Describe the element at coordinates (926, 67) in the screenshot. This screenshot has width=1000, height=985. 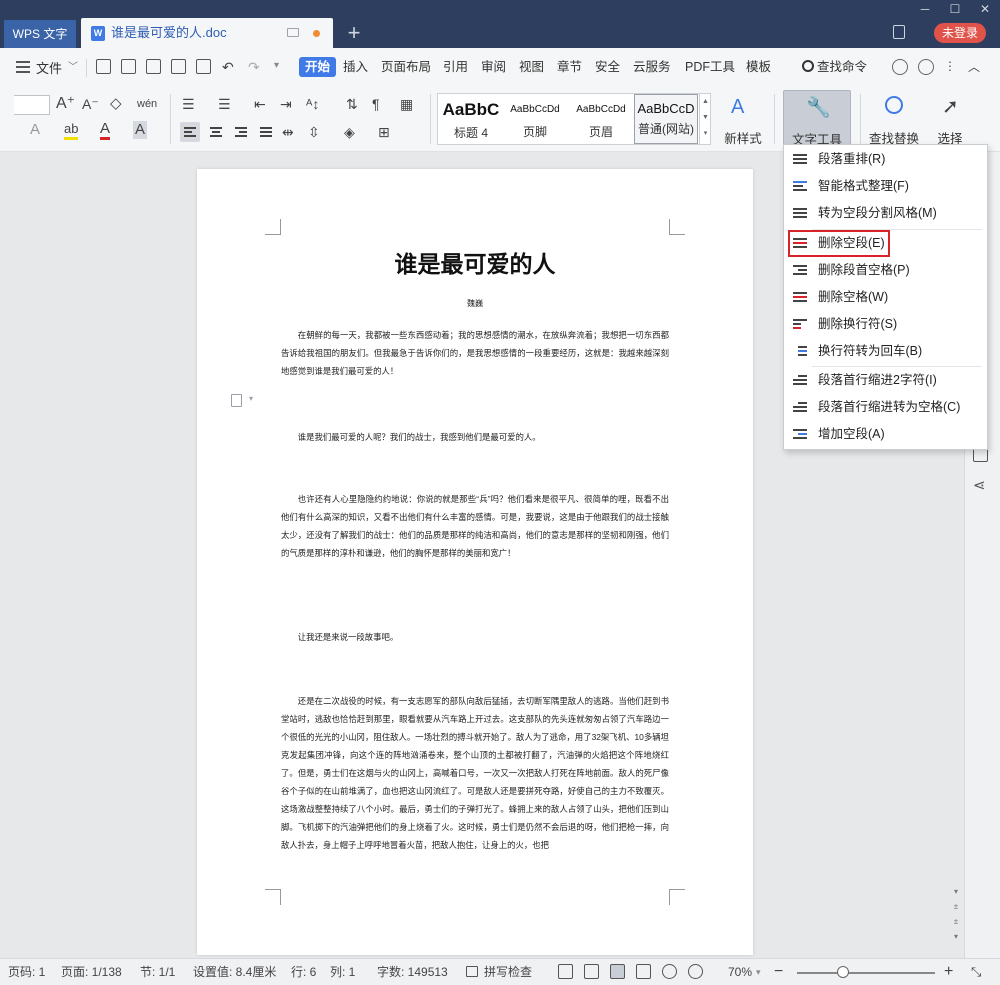
I see `gear-icon` at that location.